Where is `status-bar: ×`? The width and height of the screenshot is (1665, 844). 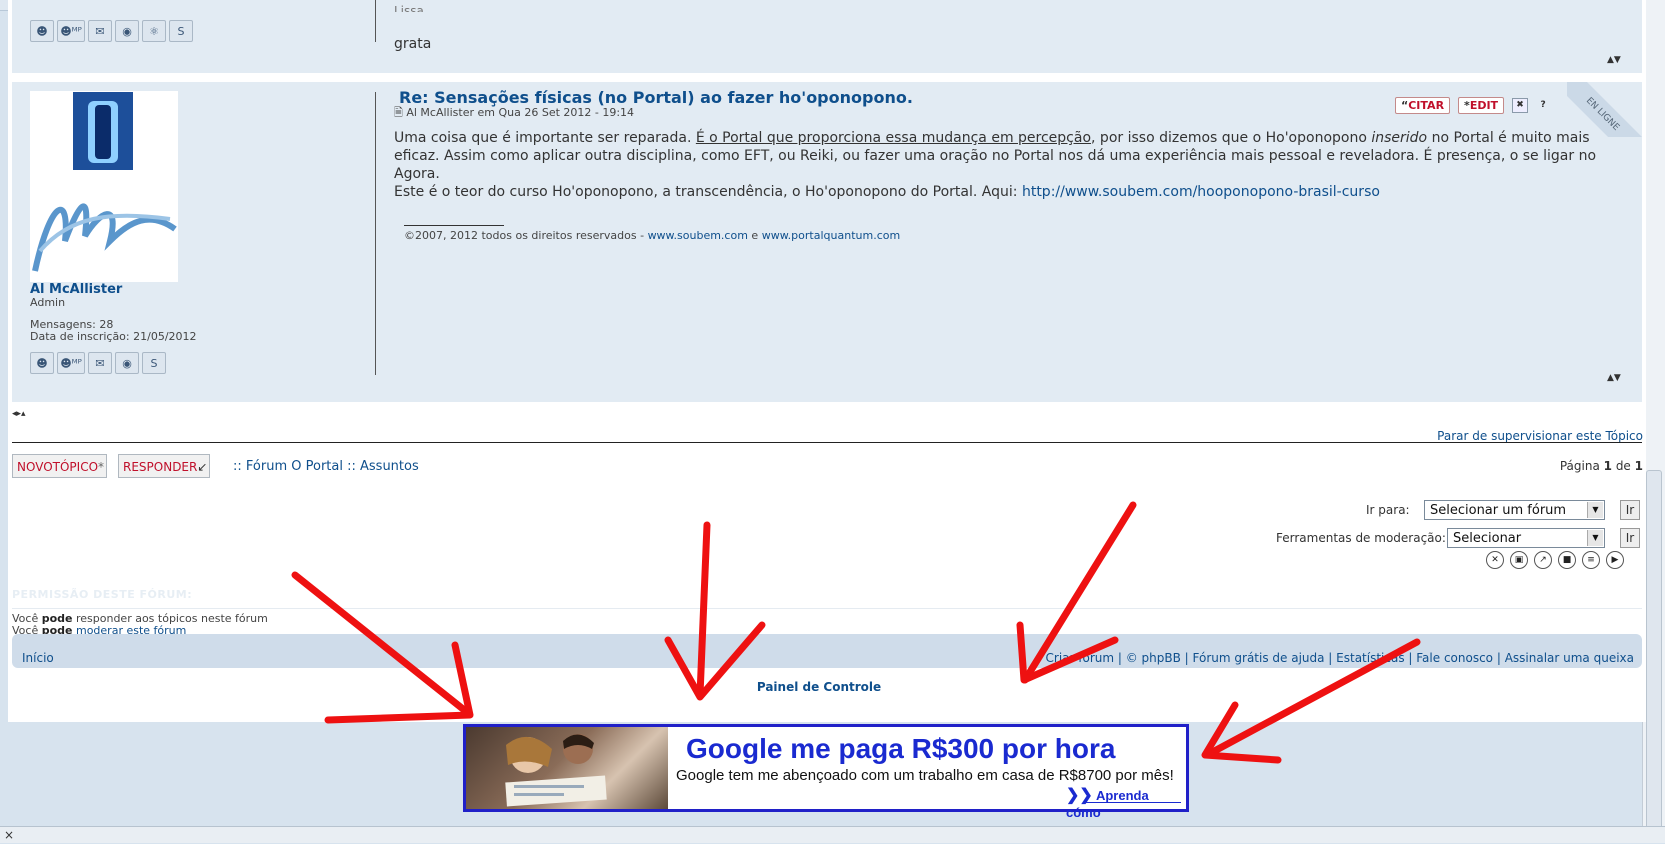
status-bar: × is located at coordinates (832, 834).